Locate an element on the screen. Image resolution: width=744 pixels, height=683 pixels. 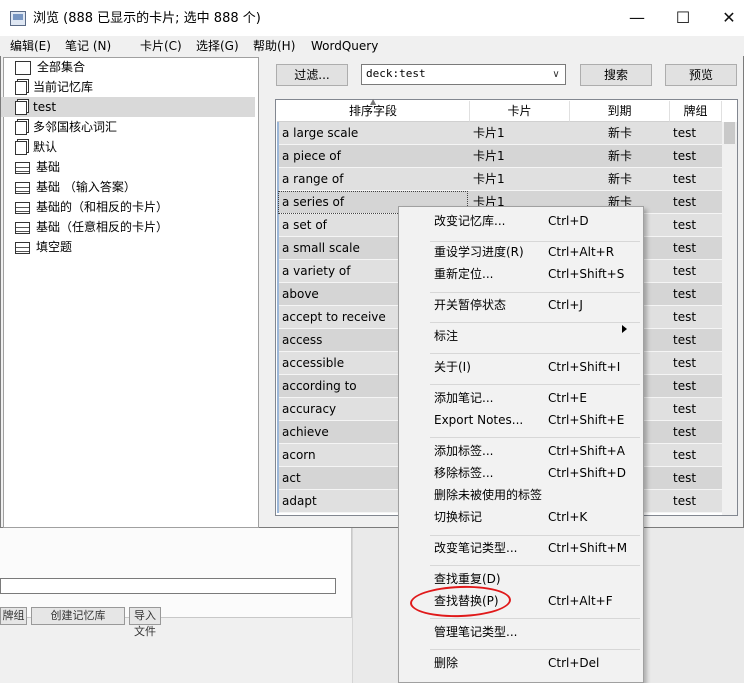
context-menu-shortcut: Ctrl+Shift+M is located at coordinates (588, 548).